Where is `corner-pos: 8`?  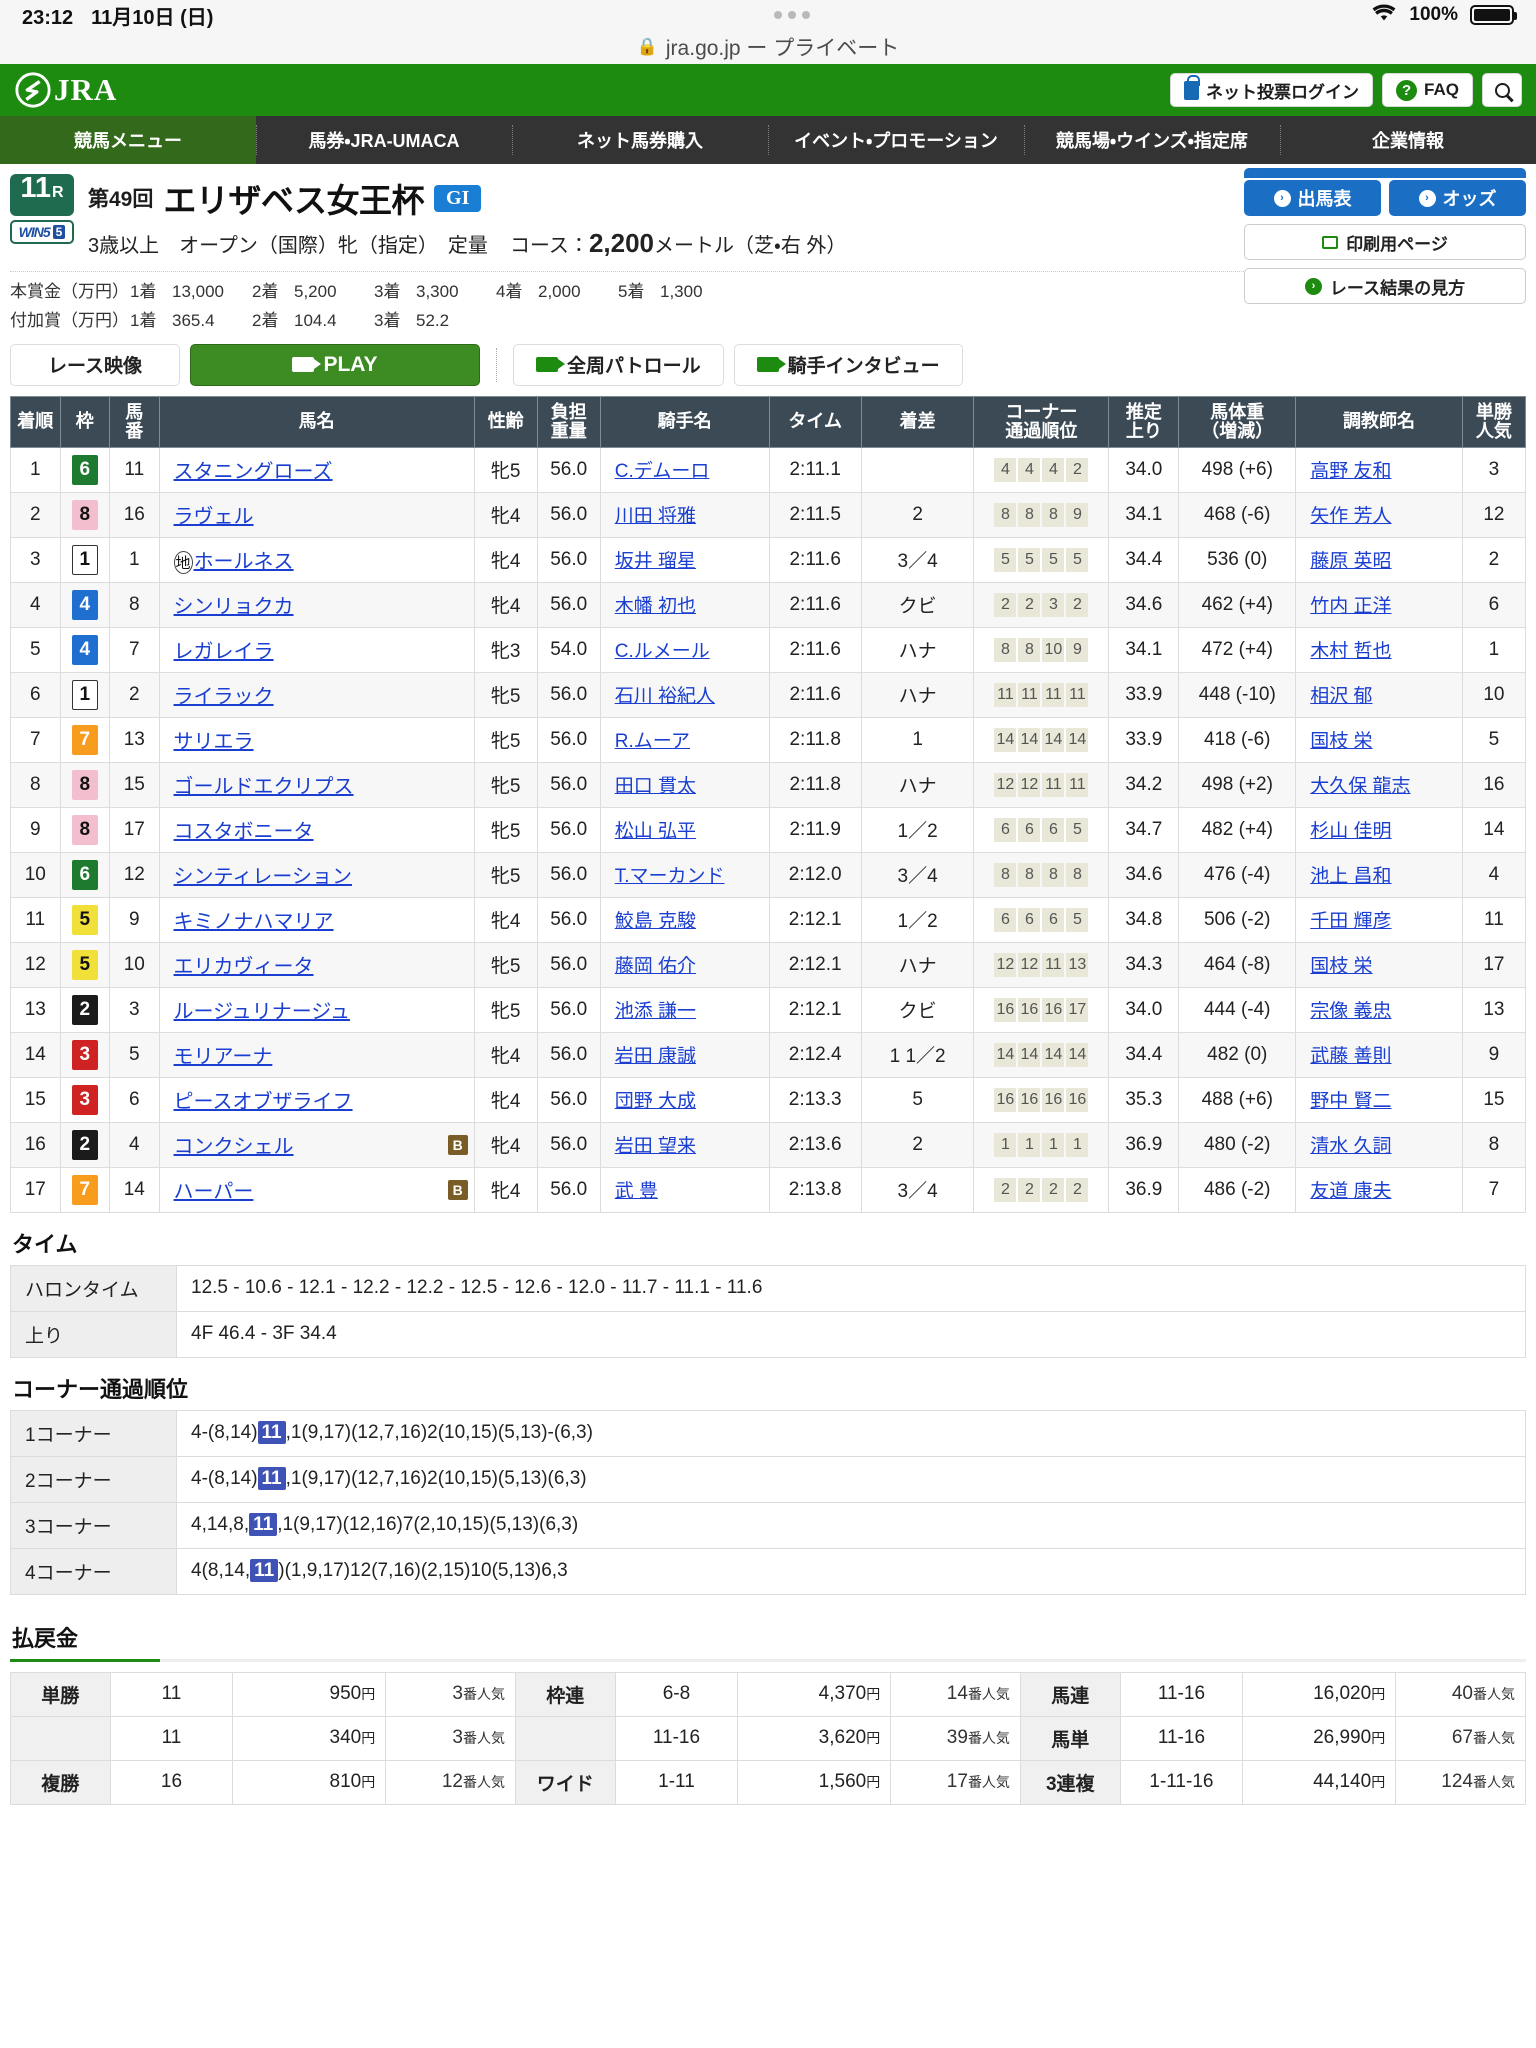
corner-pos: 8 is located at coordinates (1005, 514).